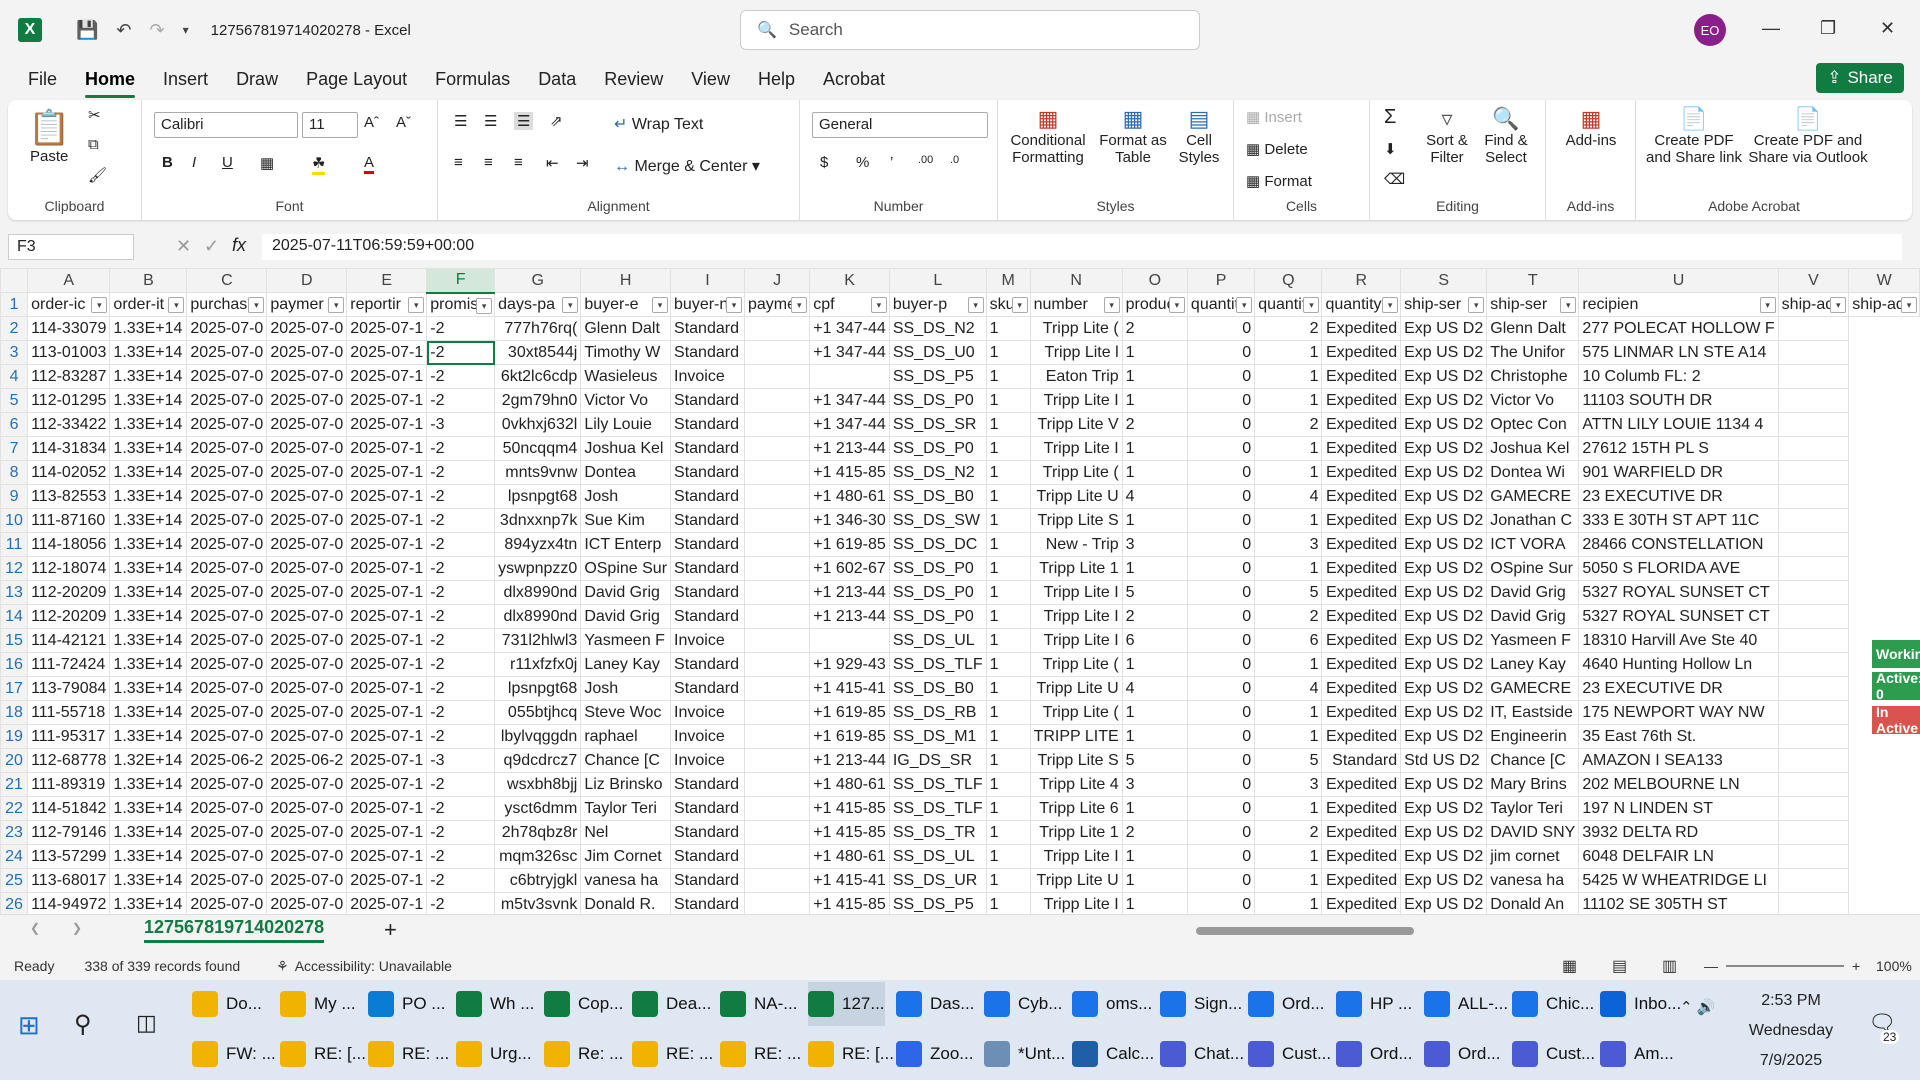 The height and width of the screenshot is (1080, 1920). I want to click on cell: +1 480-61, so click(849, 496).